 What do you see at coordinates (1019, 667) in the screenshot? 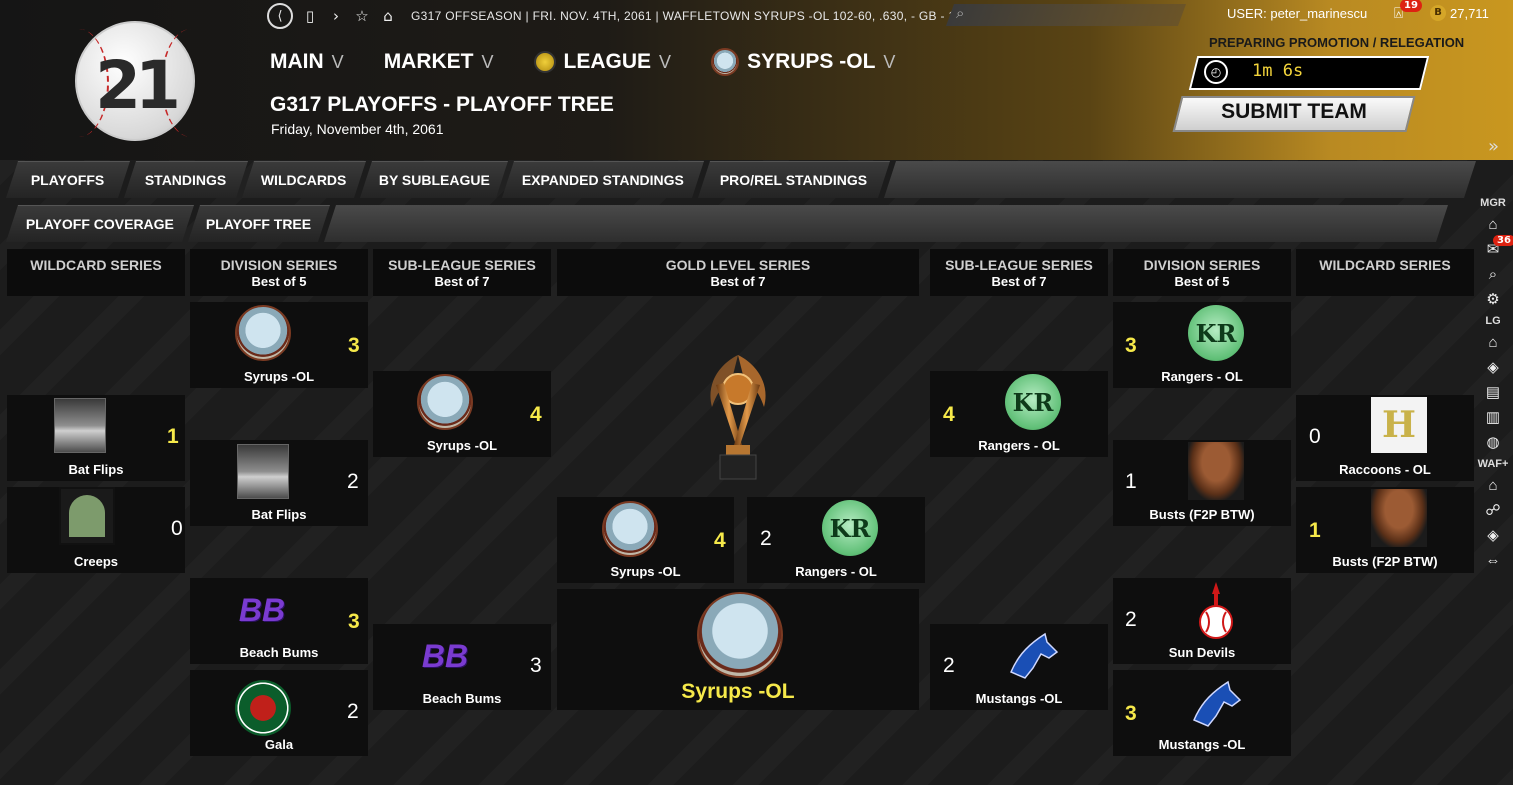
I see `team-card-mustangs: 2 Mustangs -OL` at bounding box center [1019, 667].